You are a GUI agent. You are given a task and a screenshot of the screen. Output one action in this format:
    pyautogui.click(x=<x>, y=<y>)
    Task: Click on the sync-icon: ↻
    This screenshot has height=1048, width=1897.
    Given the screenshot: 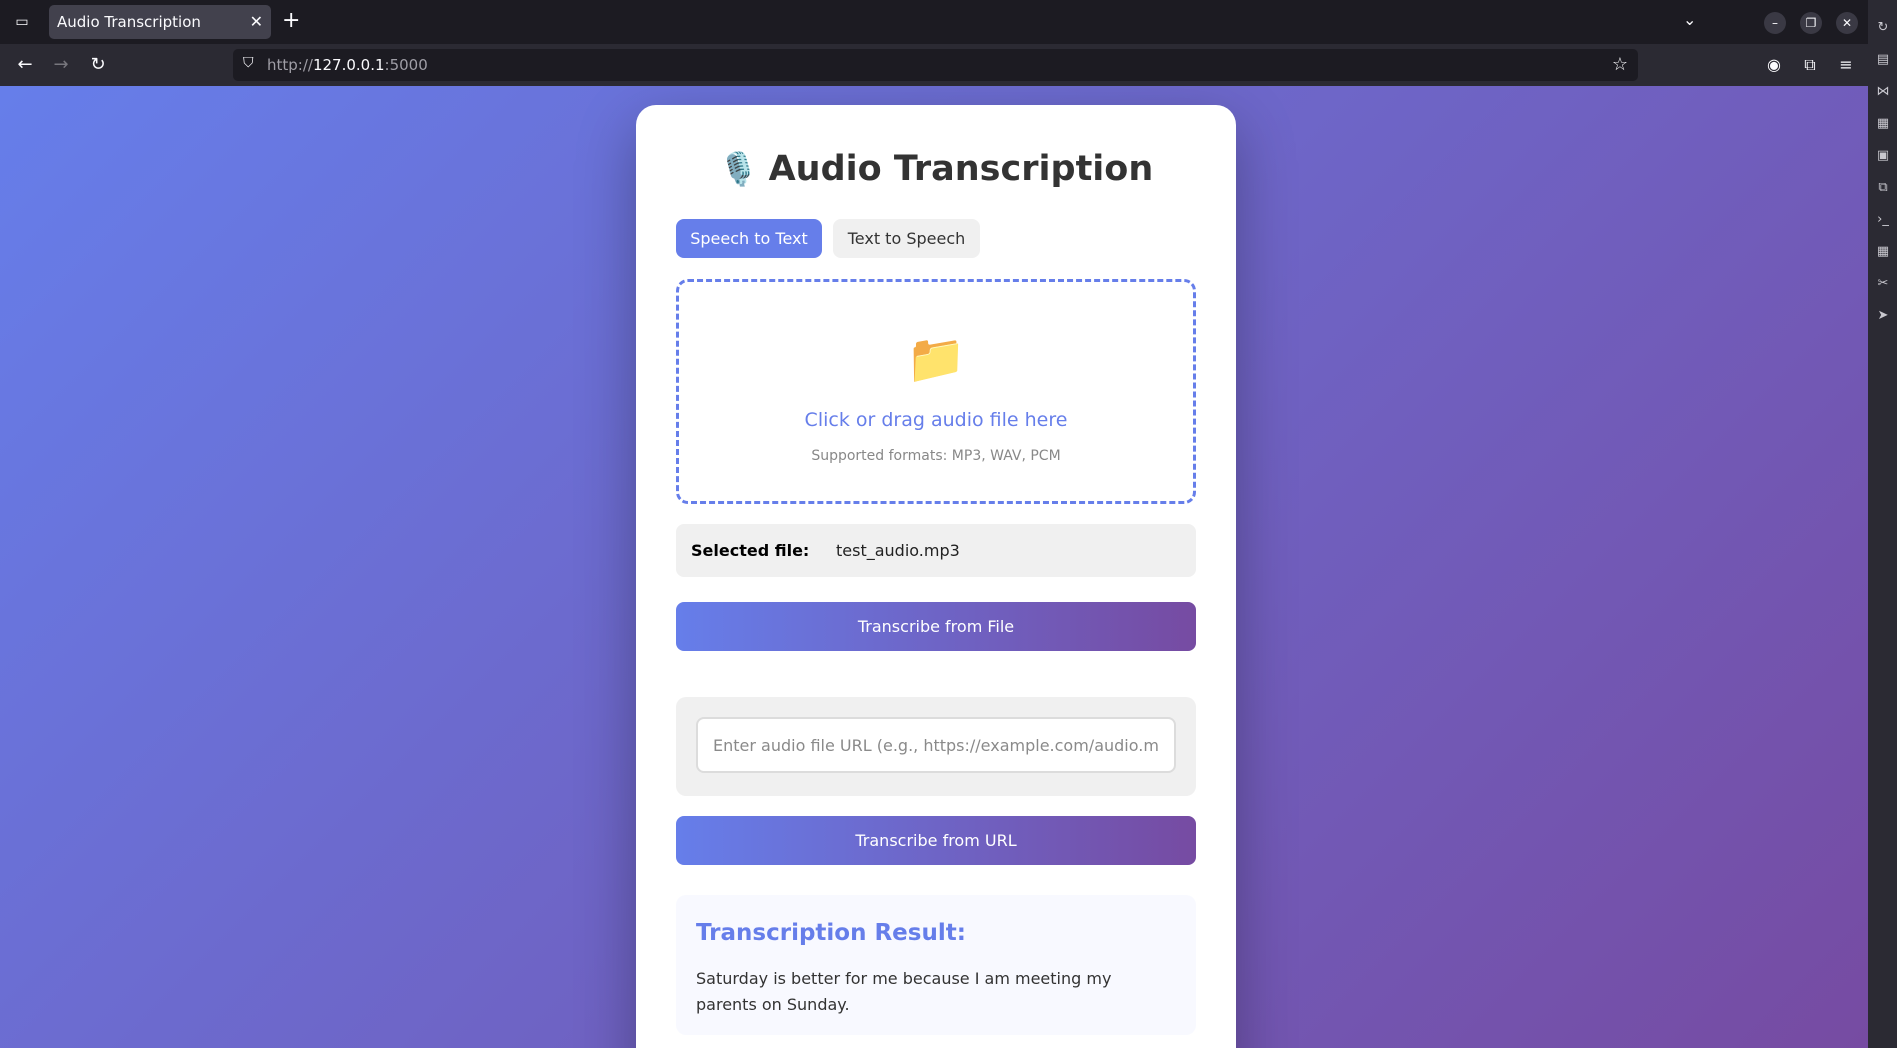 What is the action you would take?
    pyautogui.click(x=1883, y=29)
    